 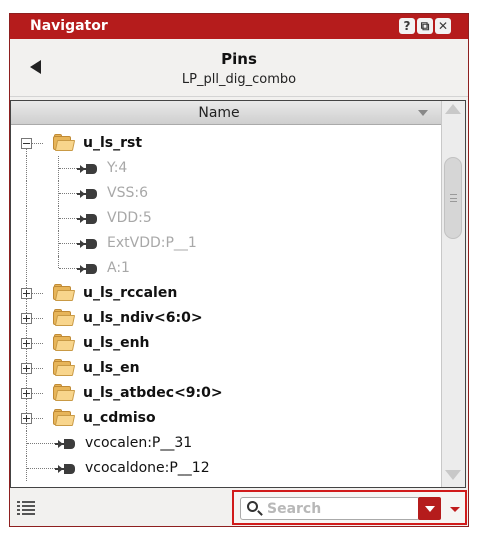 What do you see at coordinates (118, 268) in the screenshot?
I see `tree-item-label: A:1` at bounding box center [118, 268].